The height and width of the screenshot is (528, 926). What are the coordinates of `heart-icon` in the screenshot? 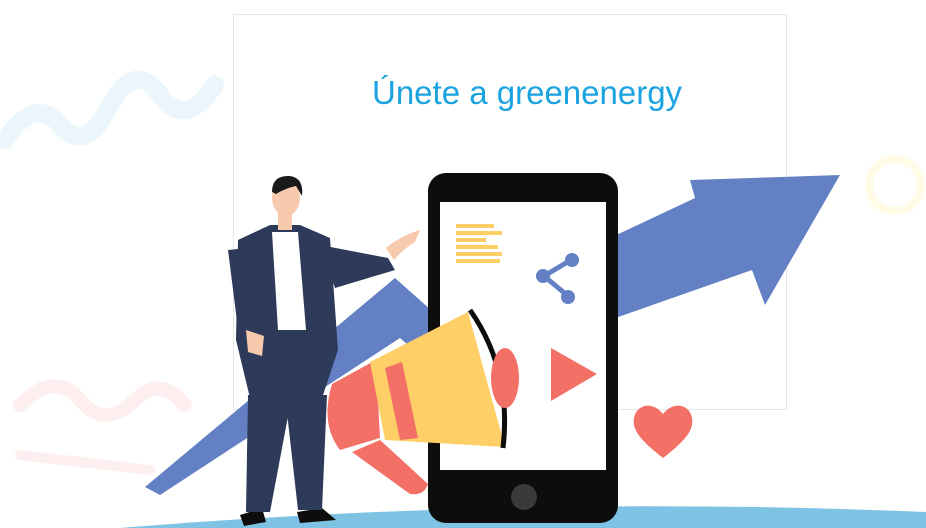 It's located at (663, 431).